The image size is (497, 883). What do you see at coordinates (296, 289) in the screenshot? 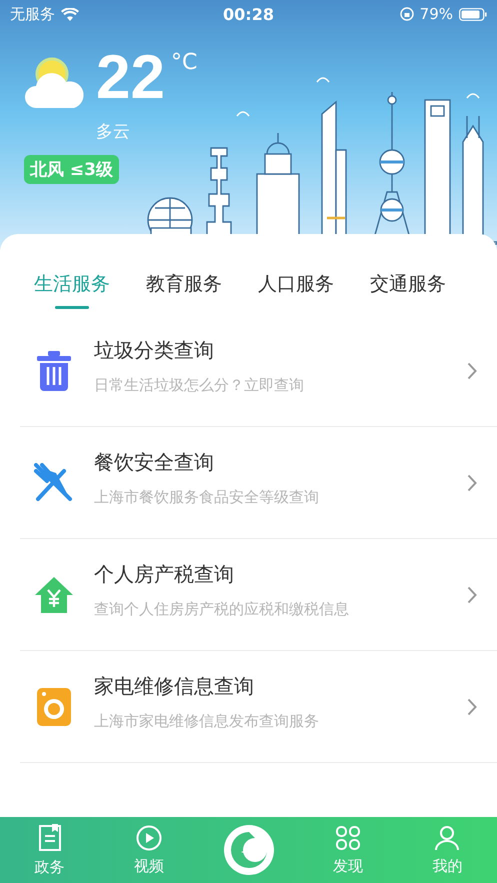
I see `category-tab: 人口服务` at bounding box center [296, 289].